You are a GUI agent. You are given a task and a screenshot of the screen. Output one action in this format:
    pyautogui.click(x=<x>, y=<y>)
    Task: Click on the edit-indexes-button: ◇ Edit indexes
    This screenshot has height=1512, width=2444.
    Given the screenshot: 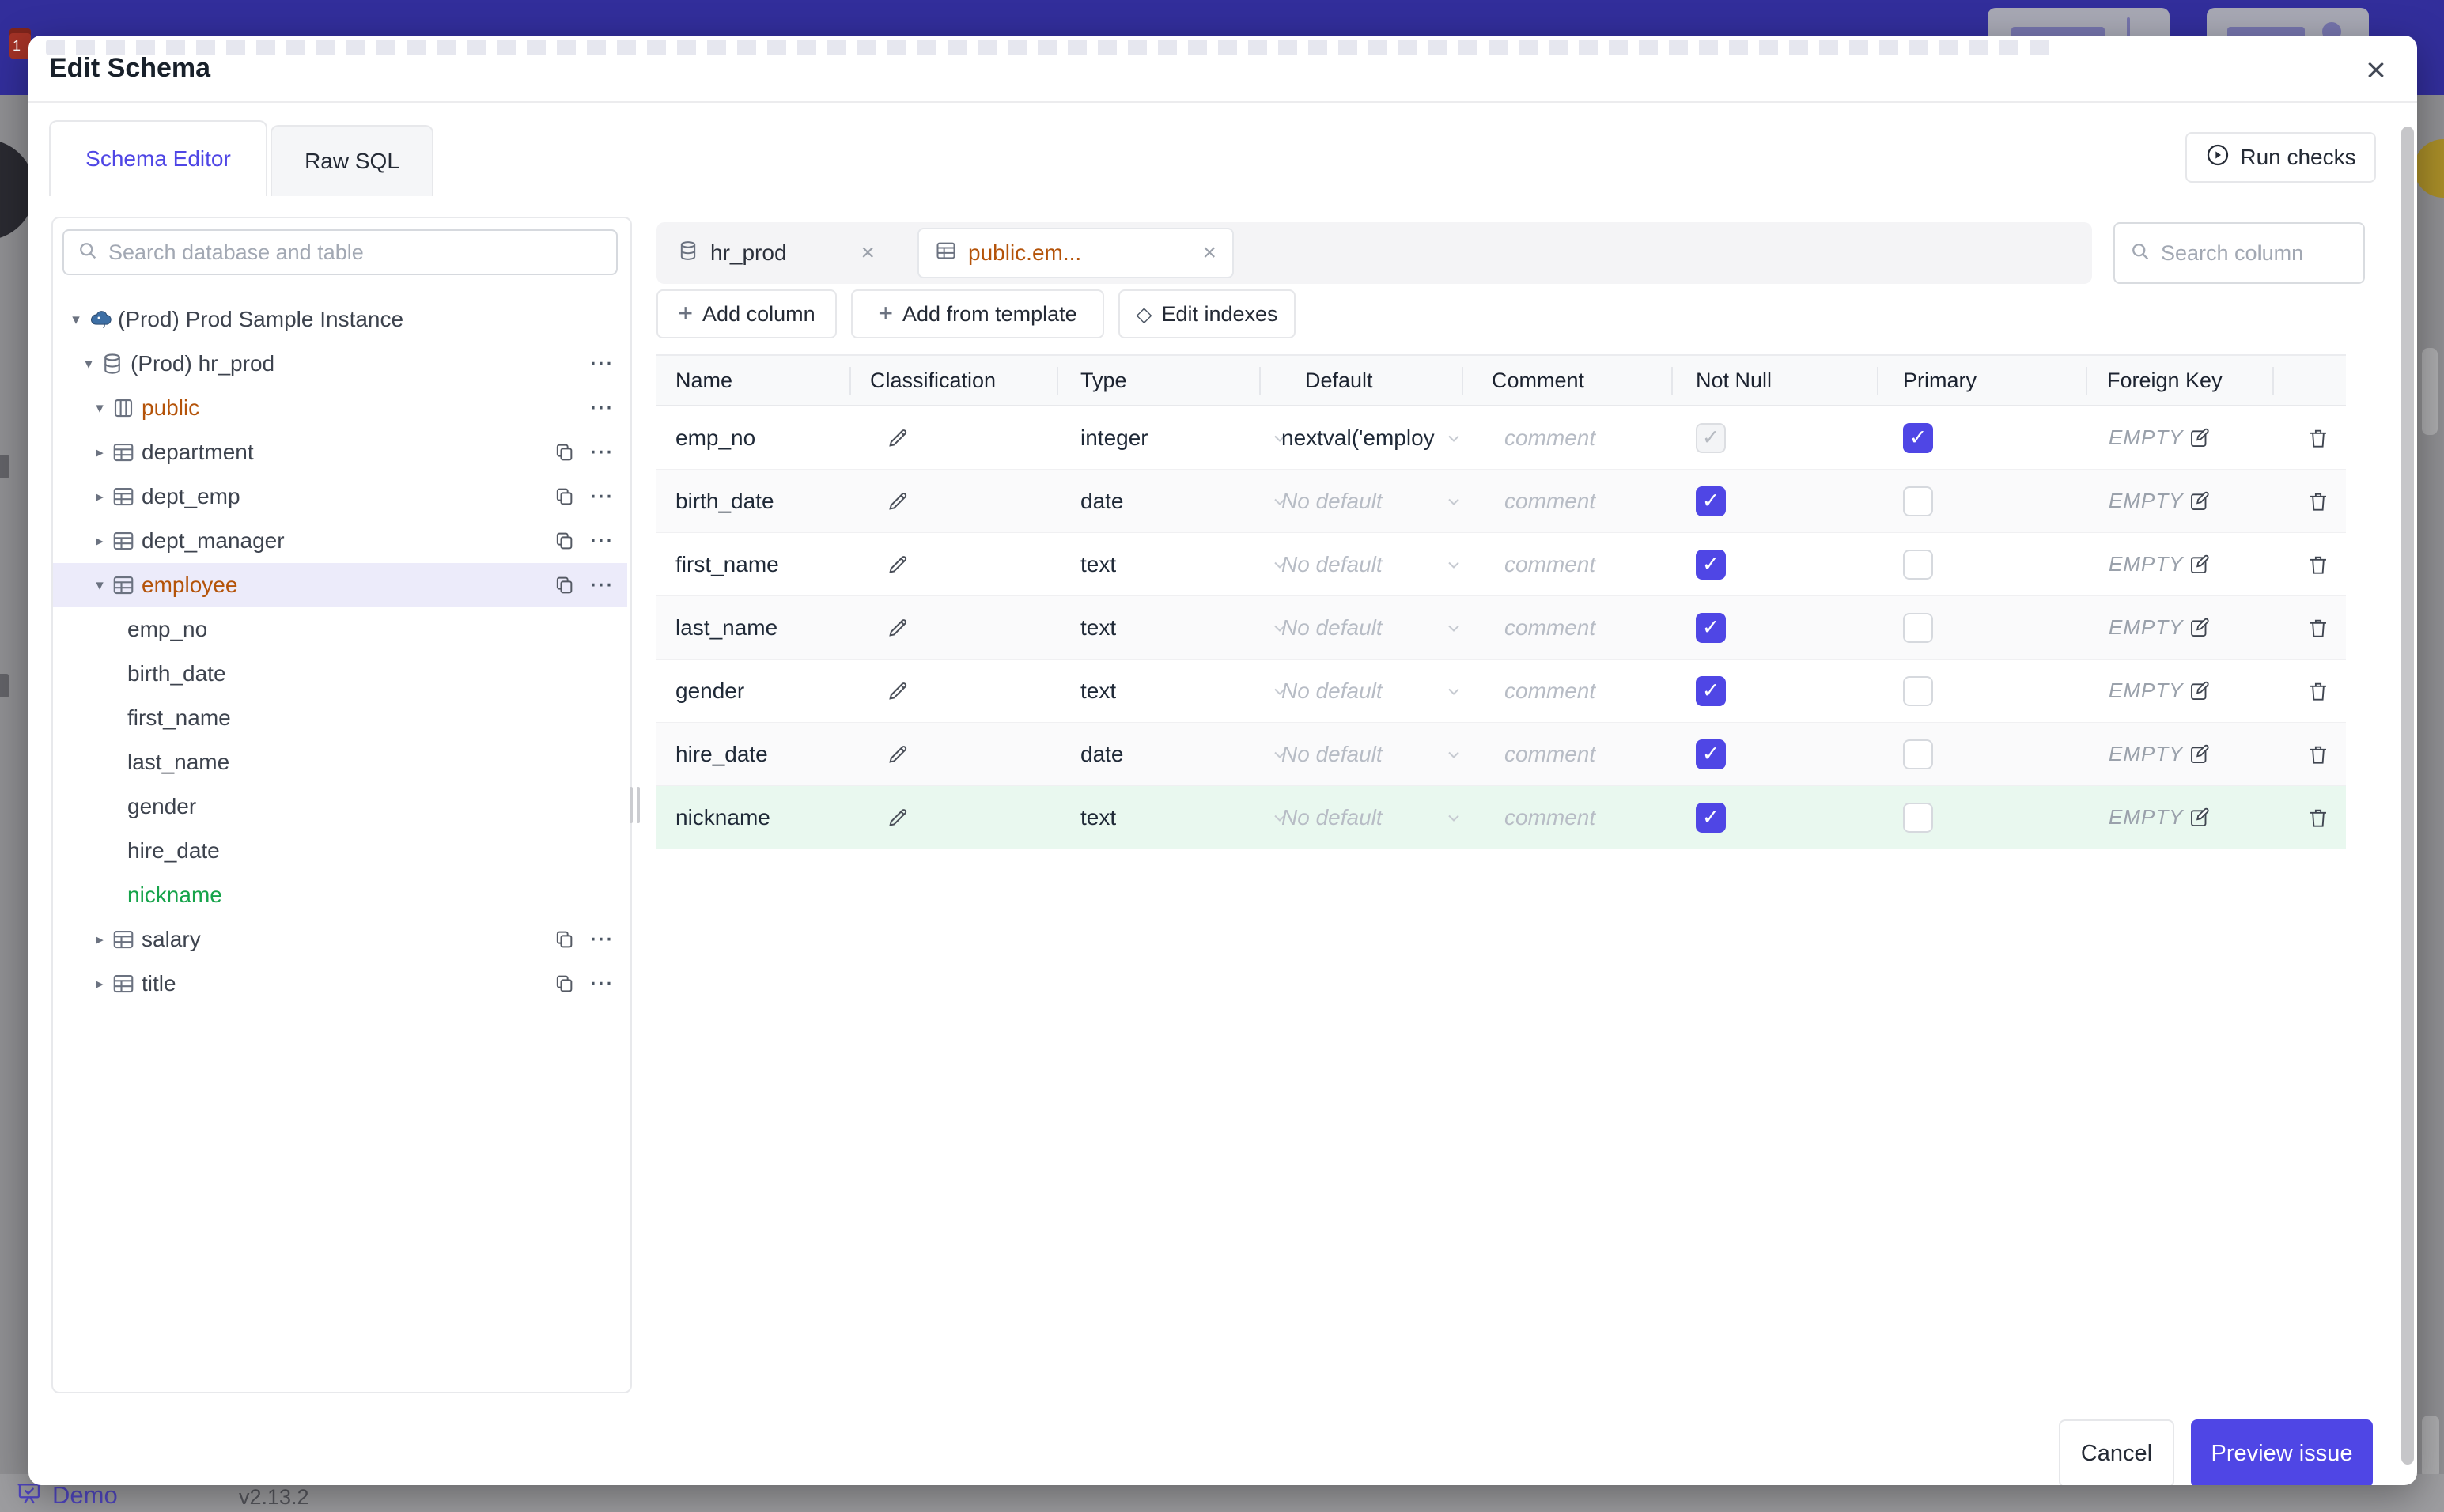 What is the action you would take?
    pyautogui.click(x=1207, y=313)
    